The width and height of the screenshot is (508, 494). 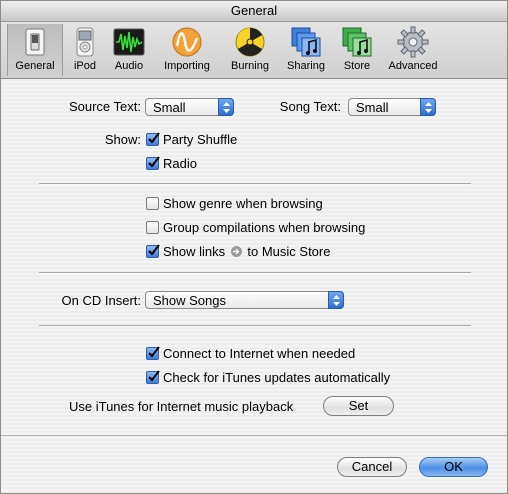 I want to click on group-compilations-label: Group compilations when browsing, so click(x=264, y=227).